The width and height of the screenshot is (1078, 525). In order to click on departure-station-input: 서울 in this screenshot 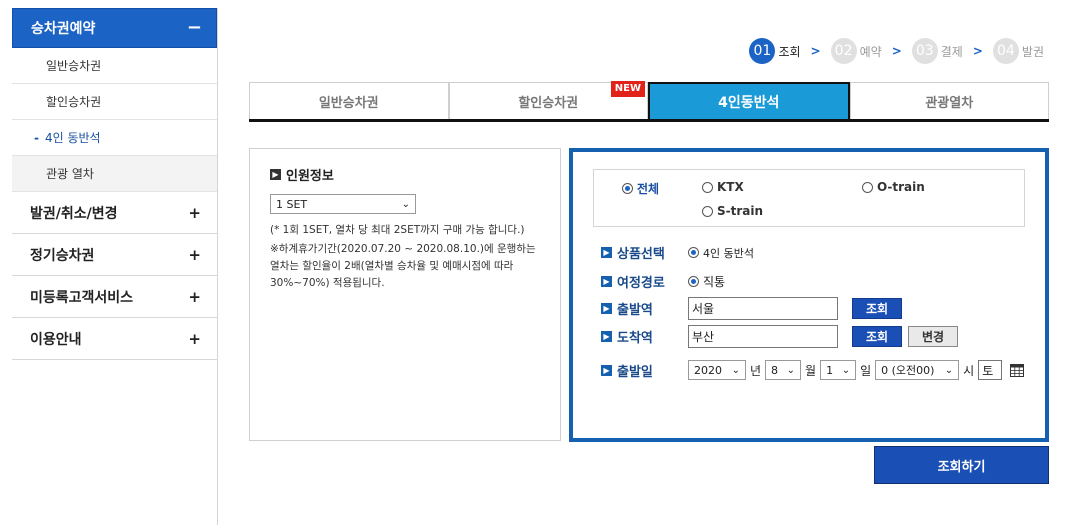, I will do `click(763, 308)`.